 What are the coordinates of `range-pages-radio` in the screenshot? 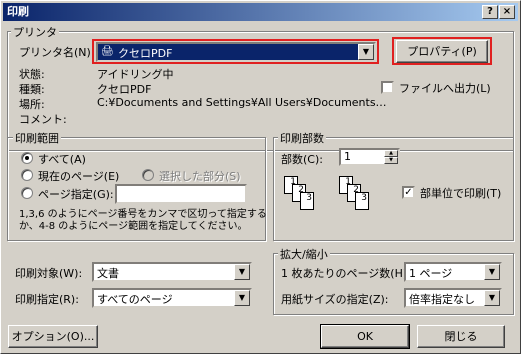 It's located at (27, 193).